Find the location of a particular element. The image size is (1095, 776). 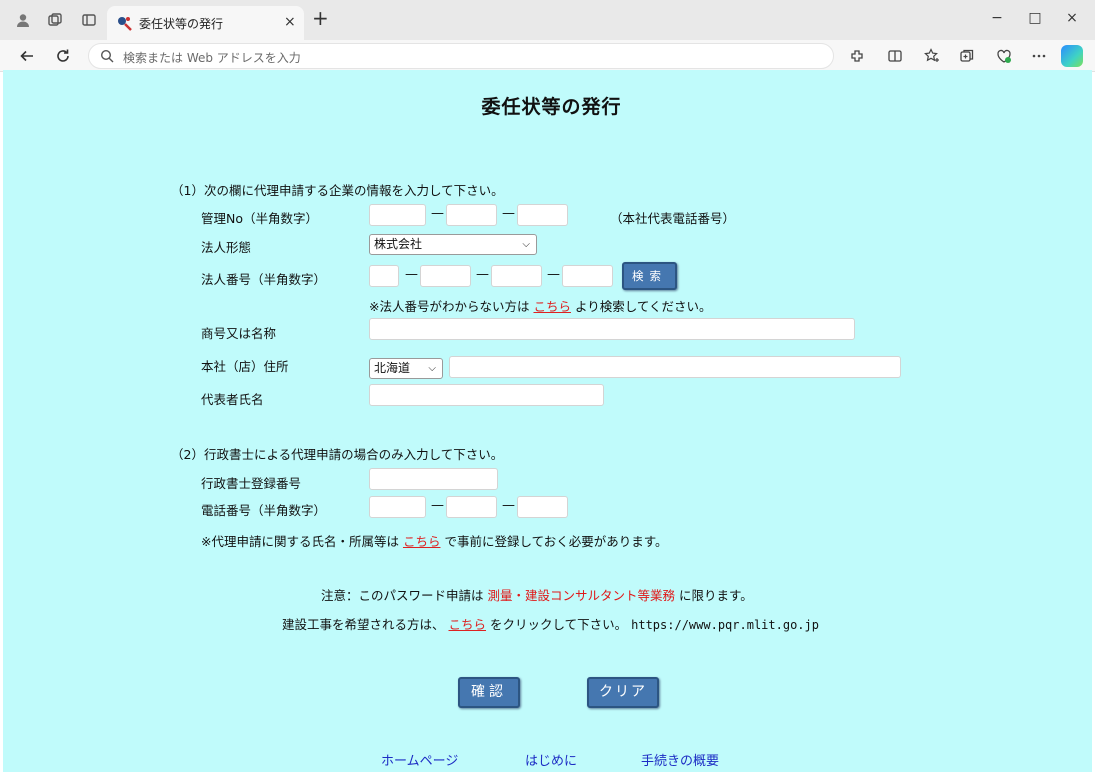

profile-icon is located at coordinates (23, 20).